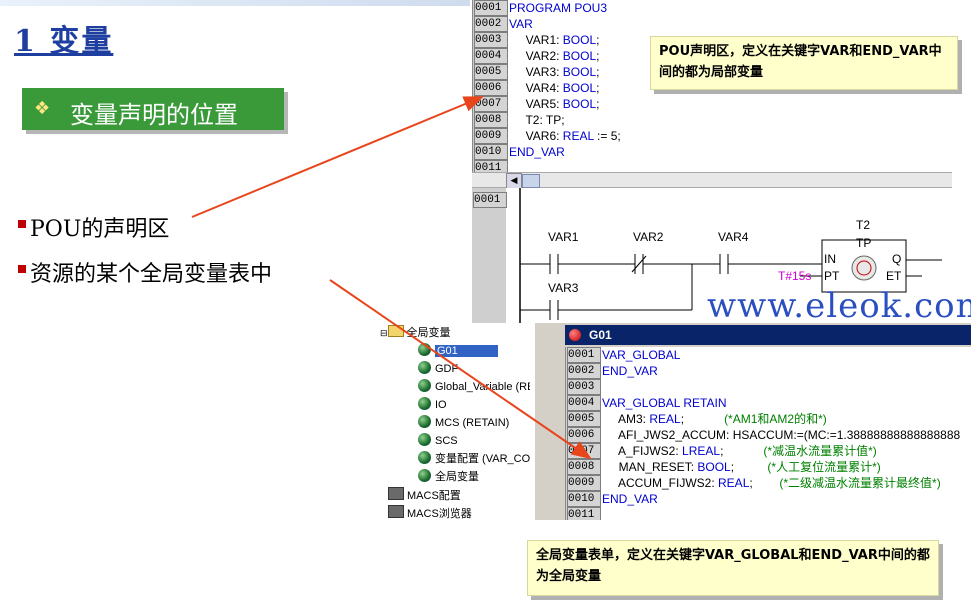 This screenshot has height=608, width=971. I want to click on arrow-to-global-table, so click(460, 369).